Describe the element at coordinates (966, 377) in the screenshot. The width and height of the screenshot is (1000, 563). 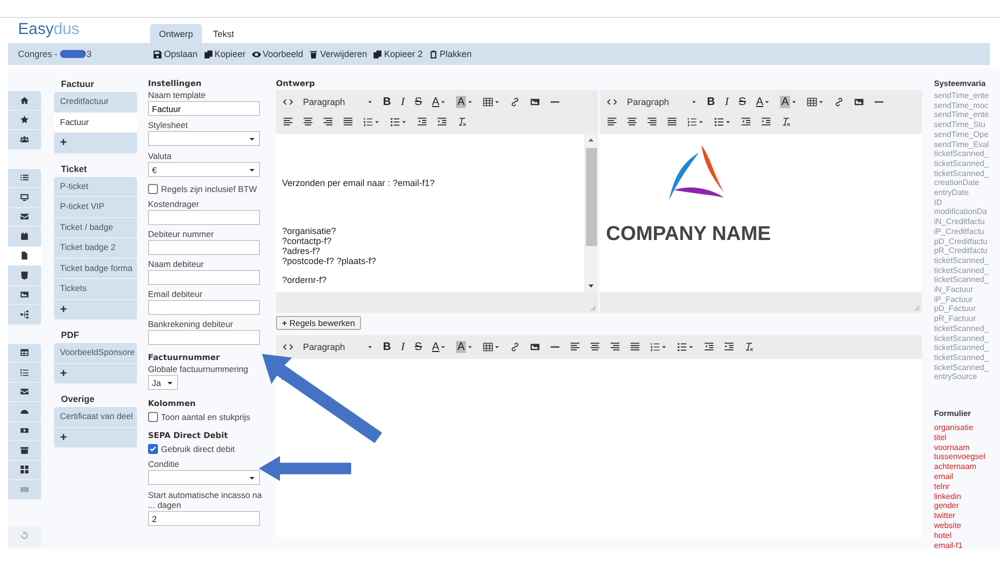
I see `variable-item: entrySource` at that location.